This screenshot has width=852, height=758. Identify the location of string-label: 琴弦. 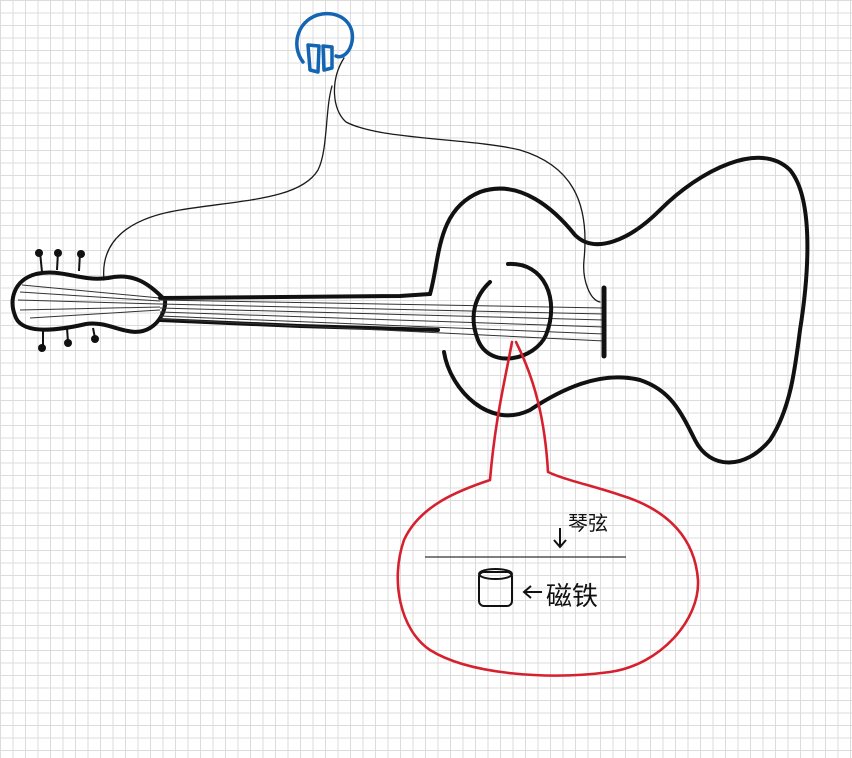
(588, 523).